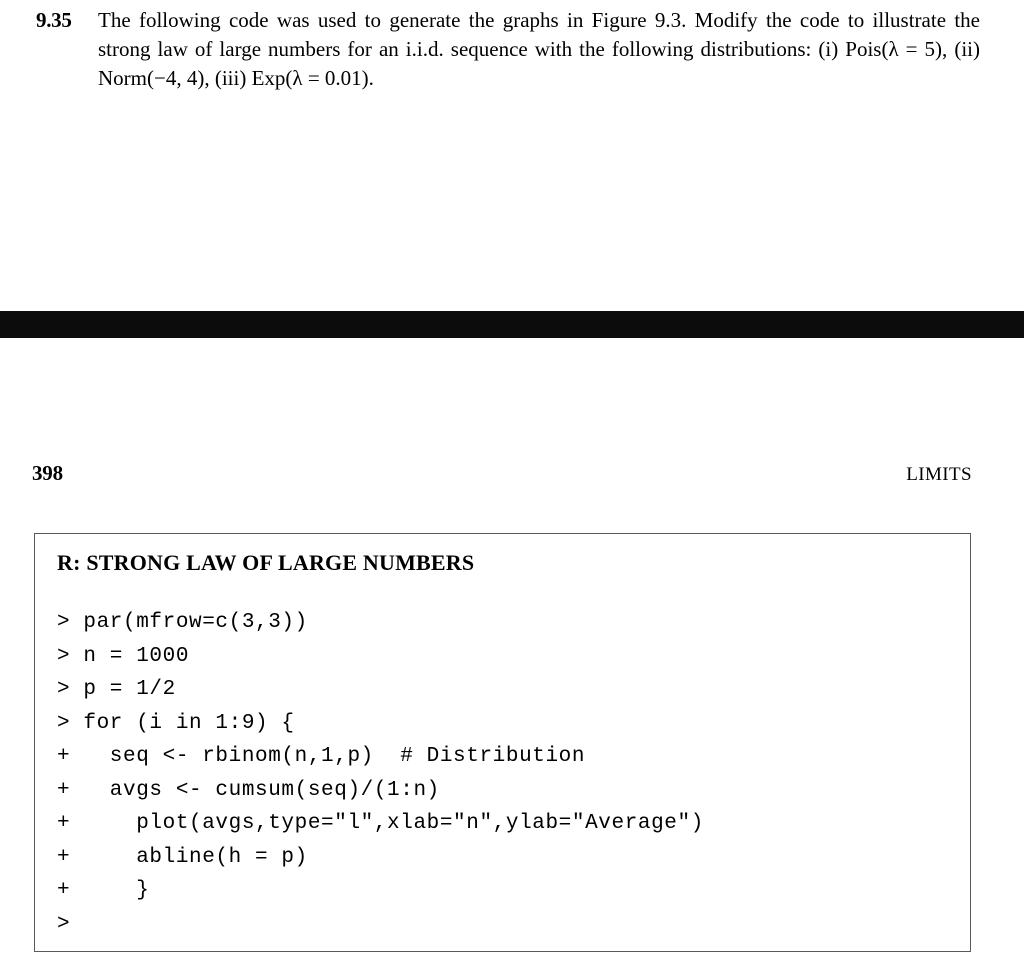 Image resolution: width=1024 pixels, height=972 pixels. I want to click on running-head-title: LIMITS, so click(939, 474).